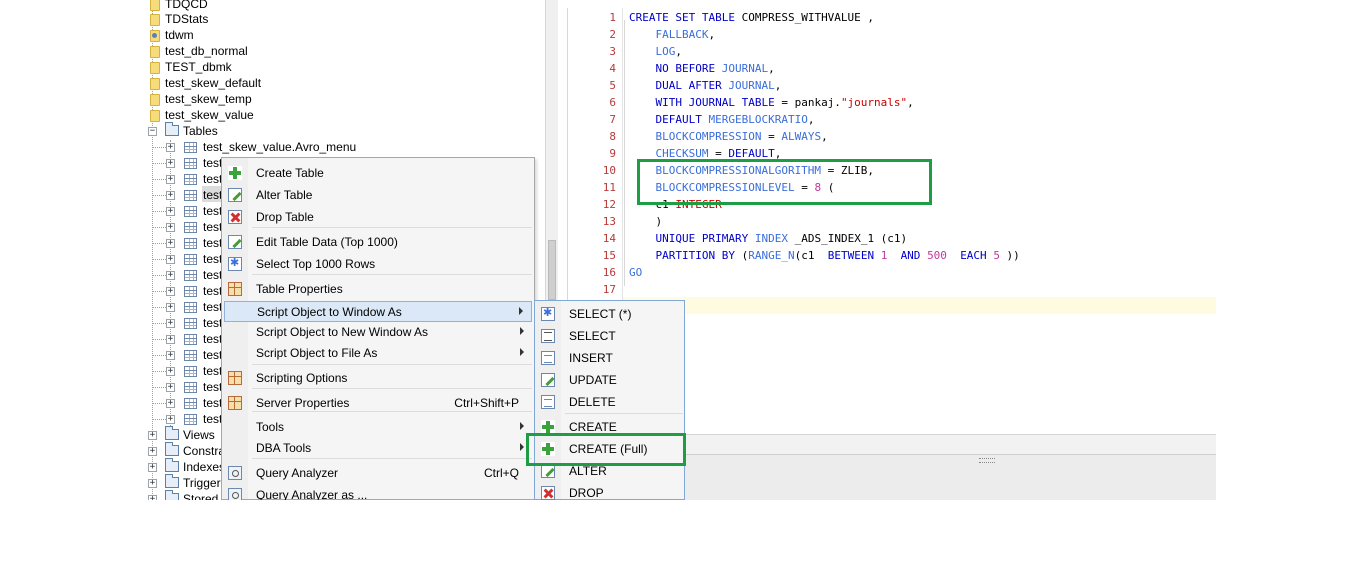  What do you see at coordinates (378, 264) in the screenshot?
I see `menu-item-select-top-1000-rows: Select Top 1000 Rows` at bounding box center [378, 264].